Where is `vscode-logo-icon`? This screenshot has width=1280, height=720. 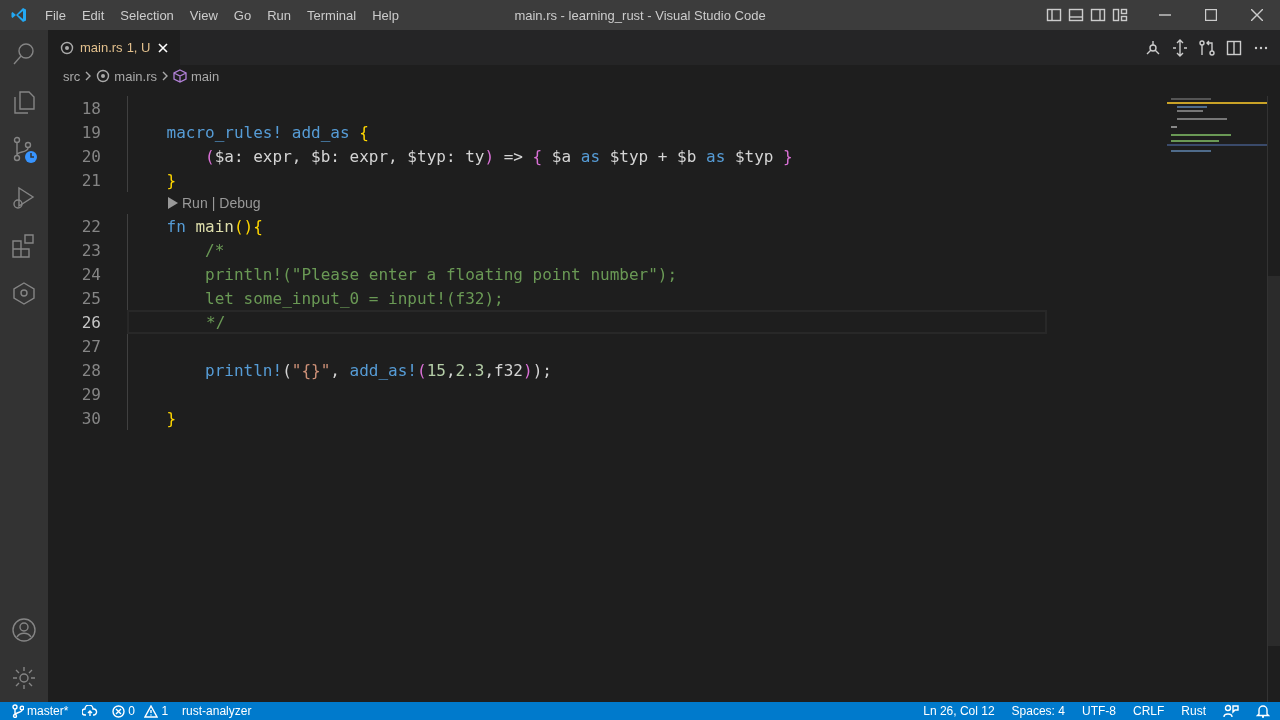 vscode-logo-icon is located at coordinates (19, 15).